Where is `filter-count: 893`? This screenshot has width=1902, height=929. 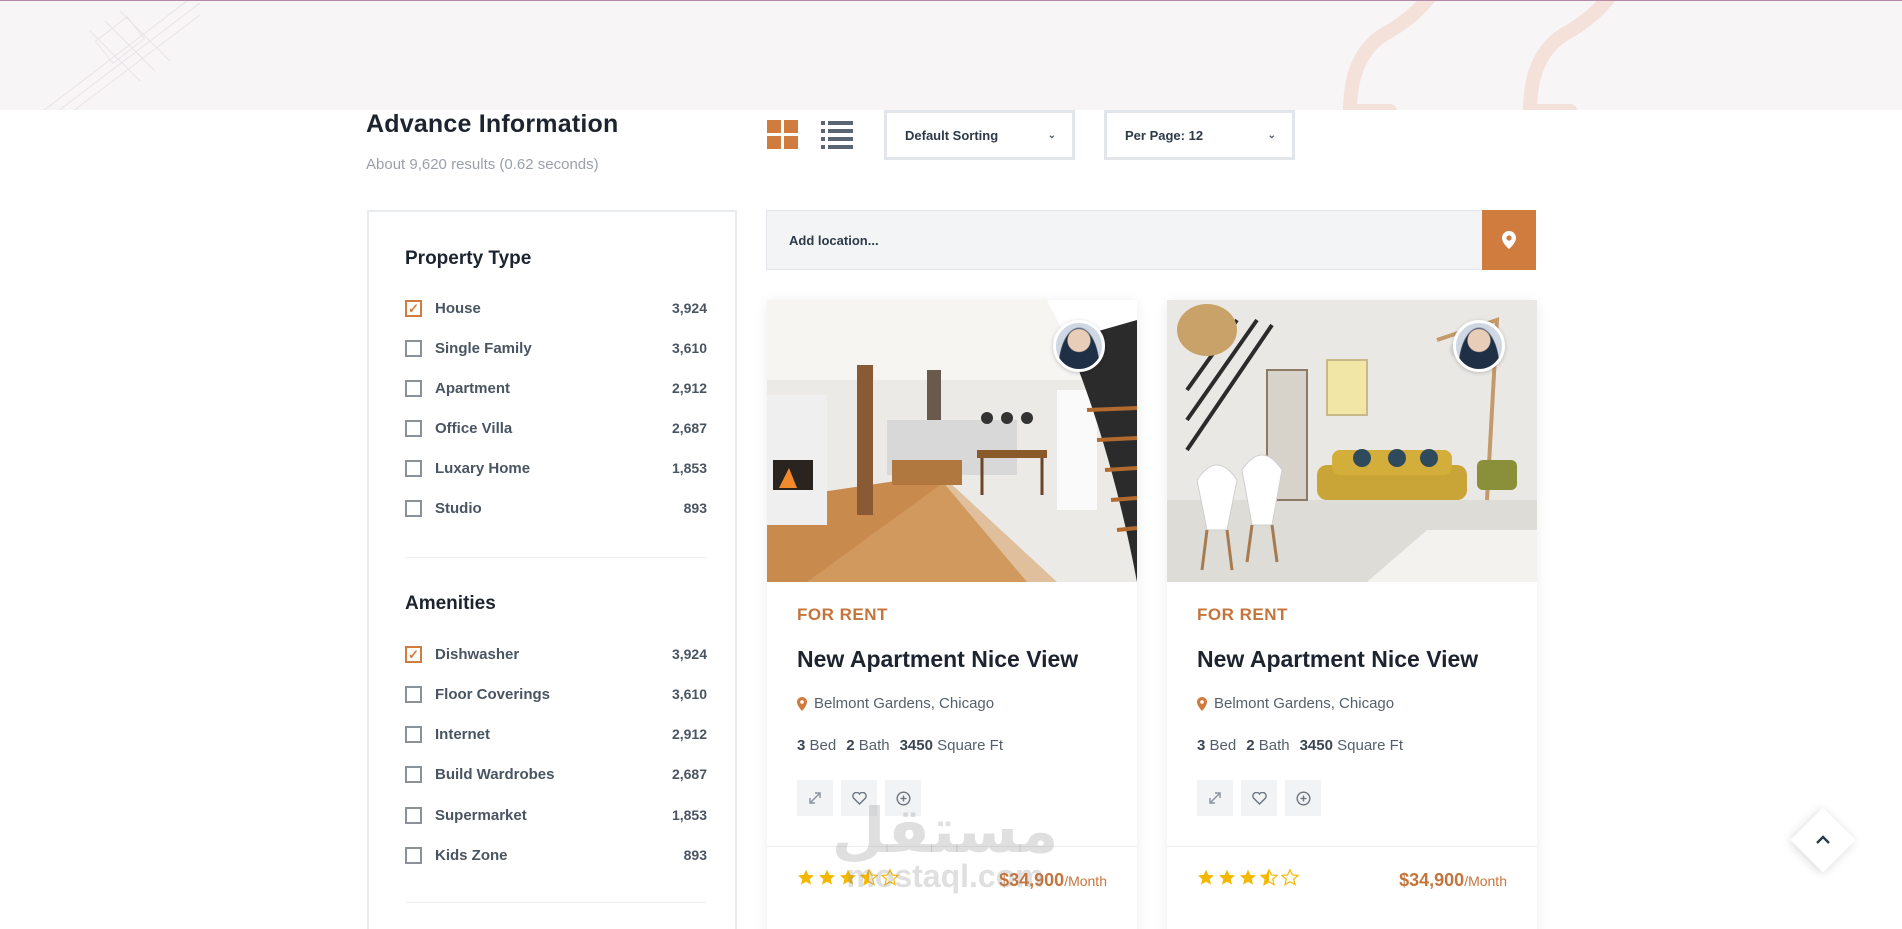 filter-count: 893 is located at coordinates (695, 508).